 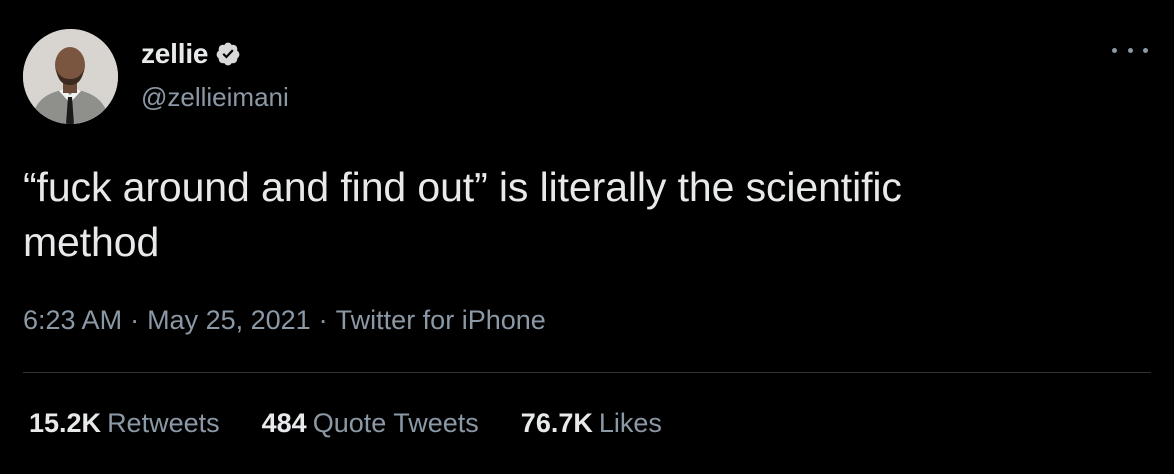 What do you see at coordinates (72, 320) in the screenshot?
I see `tweet-time: 6:23 AM` at bounding box center [72, 320].